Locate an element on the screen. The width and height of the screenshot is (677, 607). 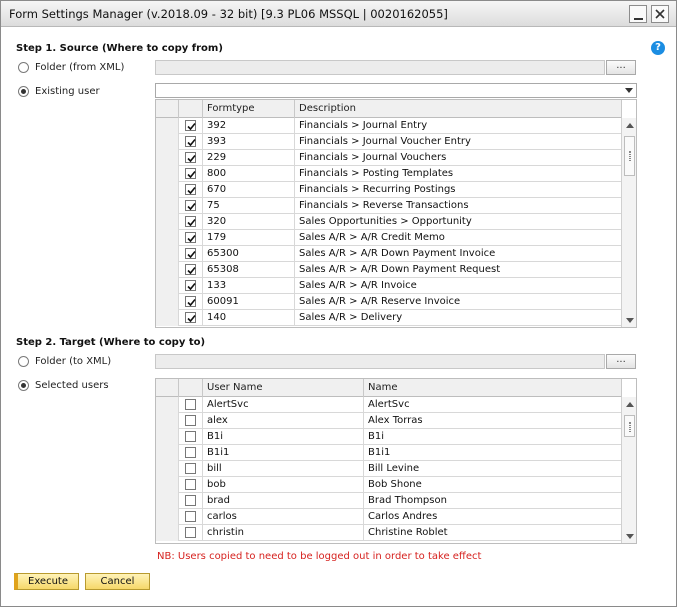
table-row: 320 Sales Opportunities > Opportunity is located at coordinates (389, 222).